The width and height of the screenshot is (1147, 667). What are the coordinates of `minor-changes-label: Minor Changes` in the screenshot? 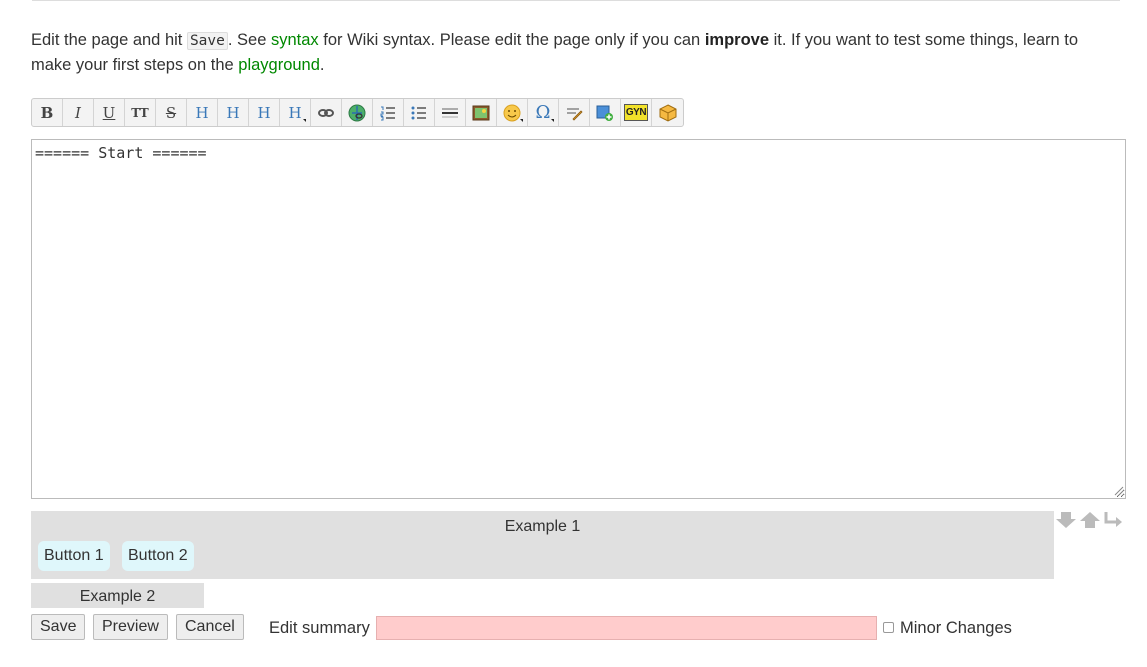 It's located at (956, 628).